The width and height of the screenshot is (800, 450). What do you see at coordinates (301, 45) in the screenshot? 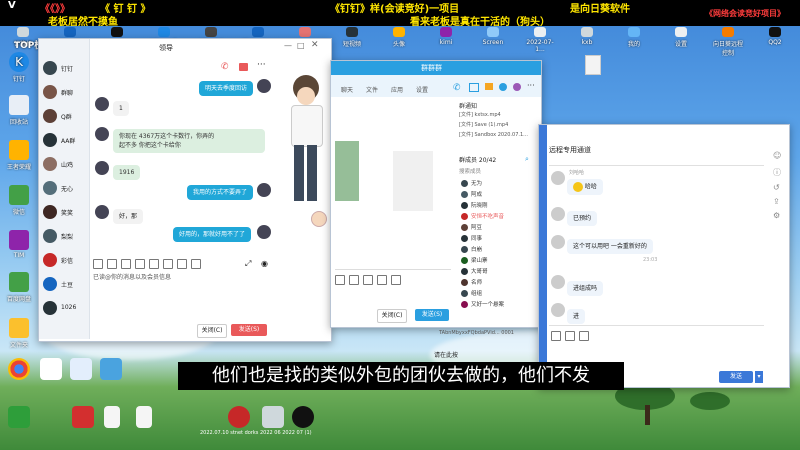
I see `maximize-icon: □` at bounding box center [301, 45].